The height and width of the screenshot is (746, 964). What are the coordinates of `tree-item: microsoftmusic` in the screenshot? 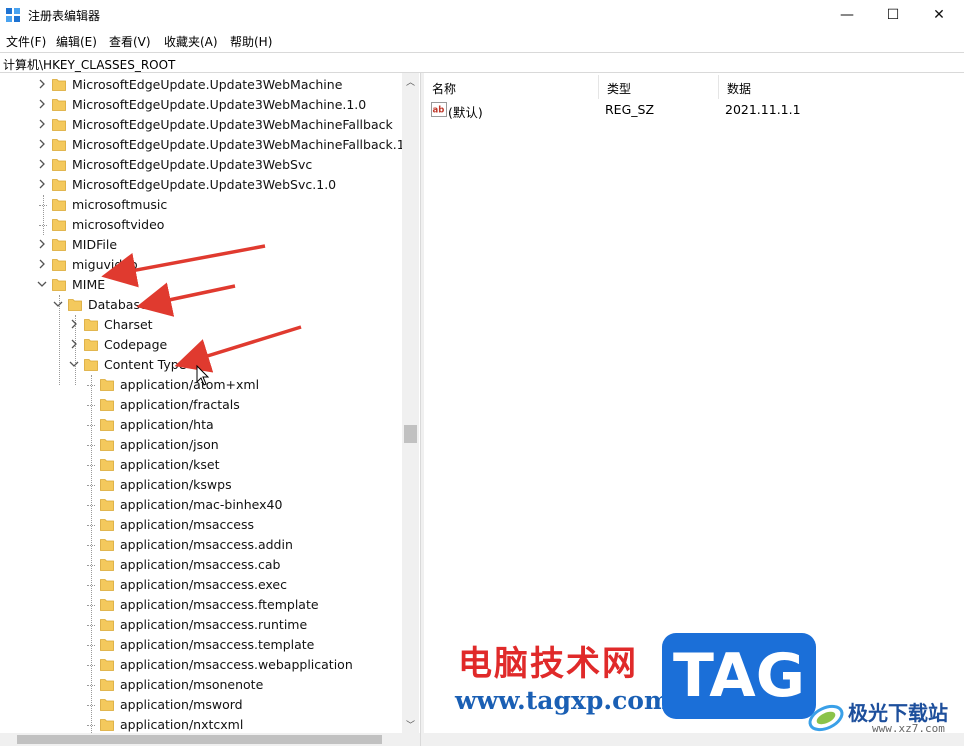 It's located at (201, 205).